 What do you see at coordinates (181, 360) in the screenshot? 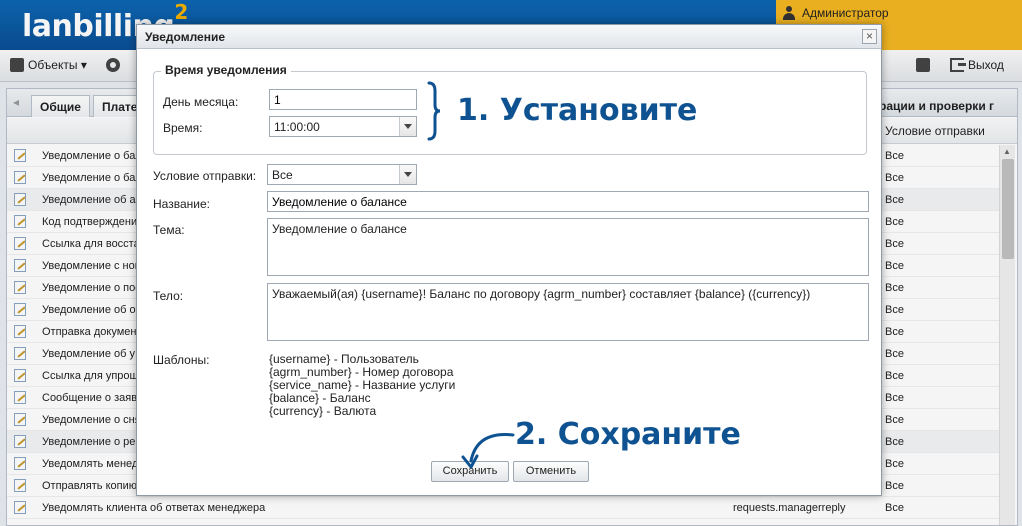
I see `templates-label: Шаблоны:` at bounding box center [181, 360].